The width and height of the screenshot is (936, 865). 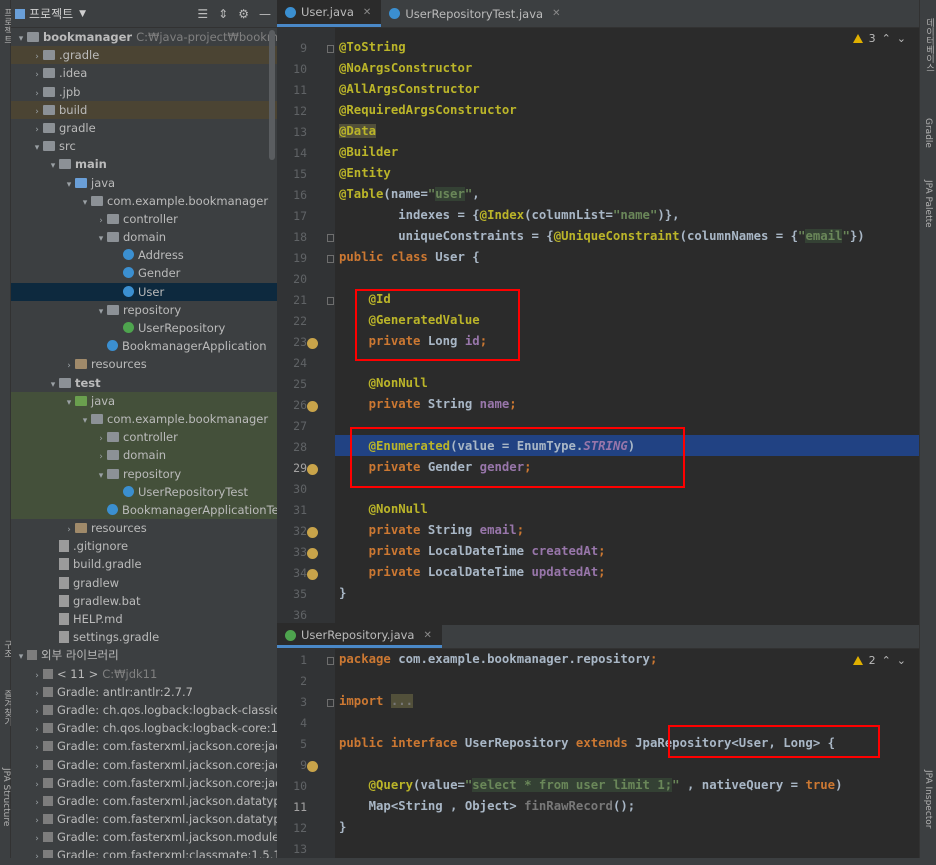 What do you see at coordinates (879, 38) in the screenshot?
I see `inspection-widget: 3 ⌃ ⌄` at bounding box center [879, 38].